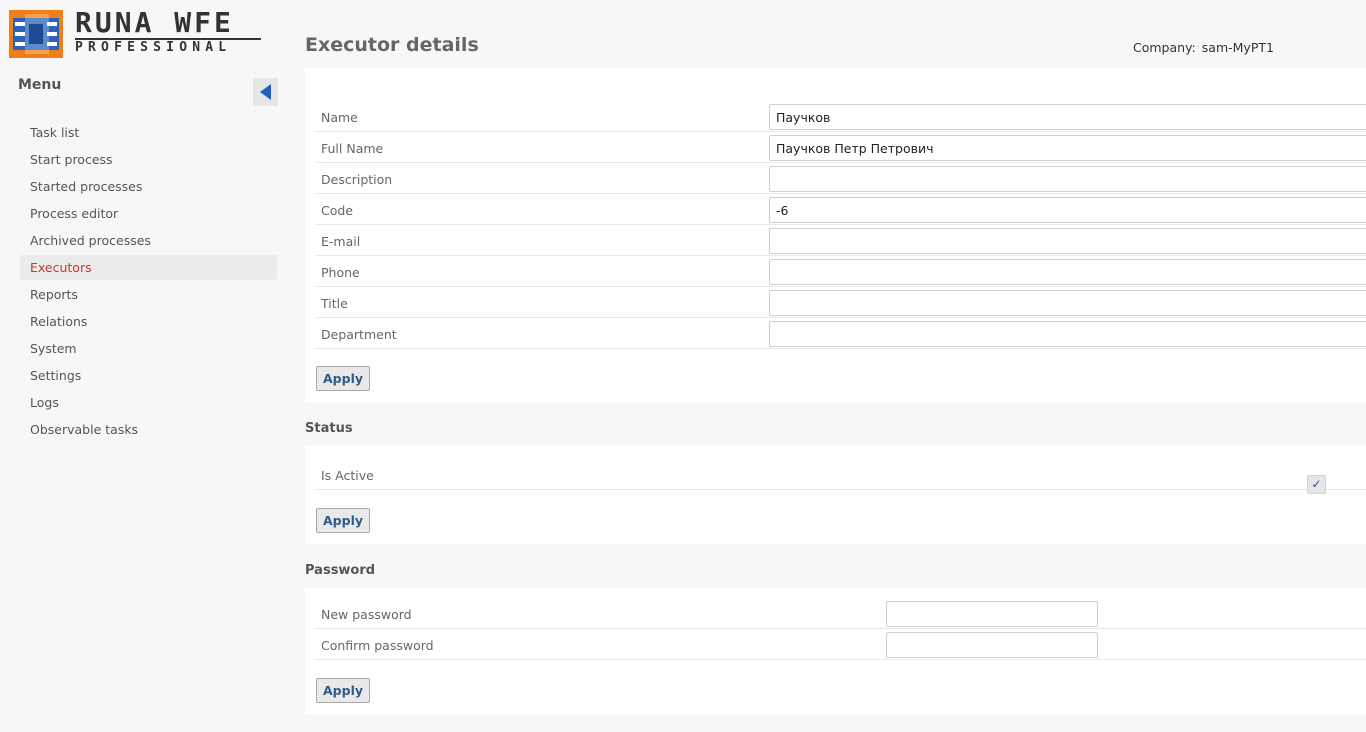 This screenshot has height=732, width=1366. What do you see at coordinates (148, 375) in the screenshot?
I see `menu-item-settings: Settings` at bounding box center [148, 375].